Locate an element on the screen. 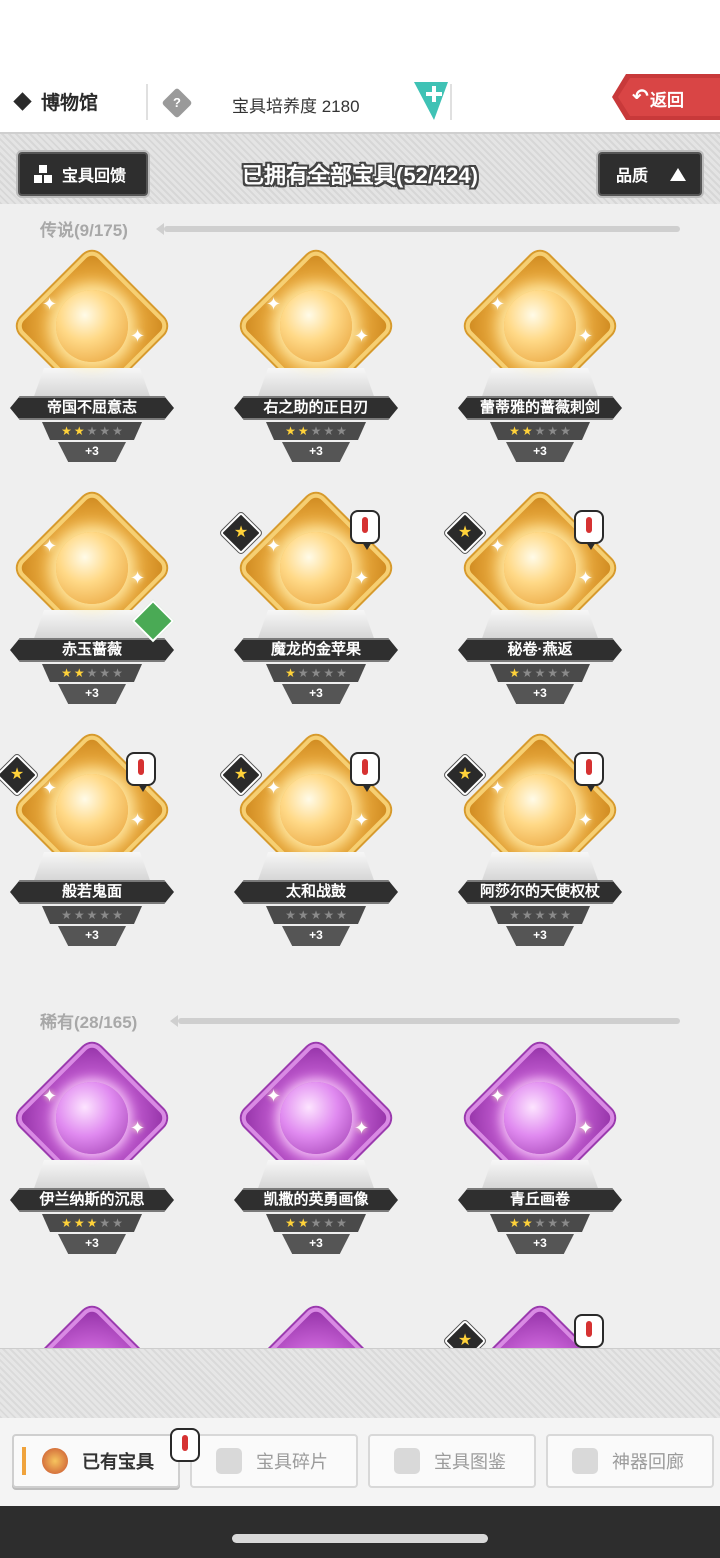  sort-quality-button: 品质 is located at coordinates (650, 174).